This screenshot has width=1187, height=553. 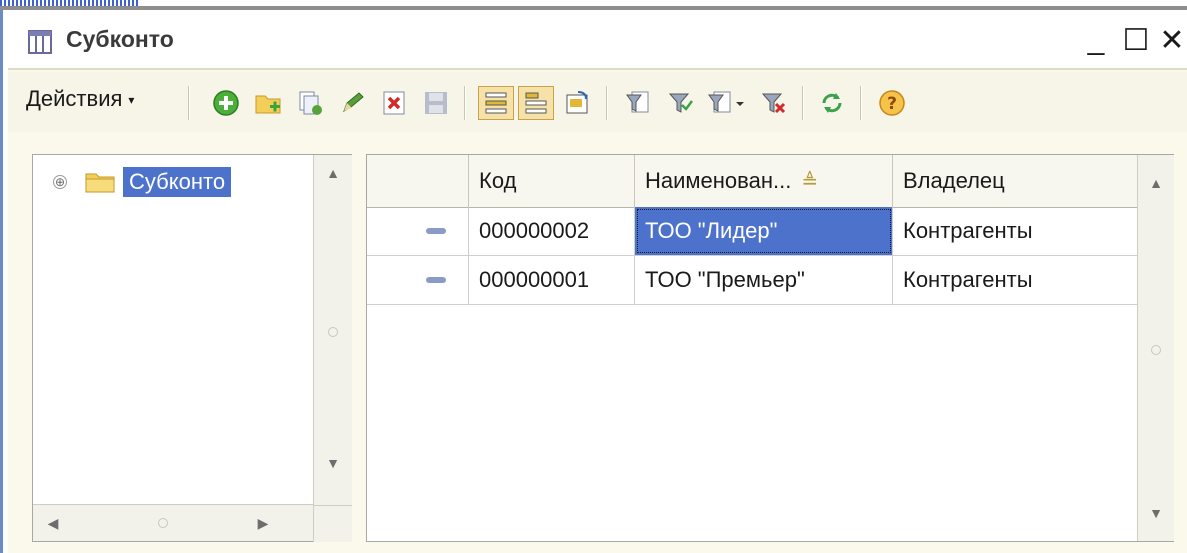 I want to click on move-to-group-icon, so click(x=577, y=102).